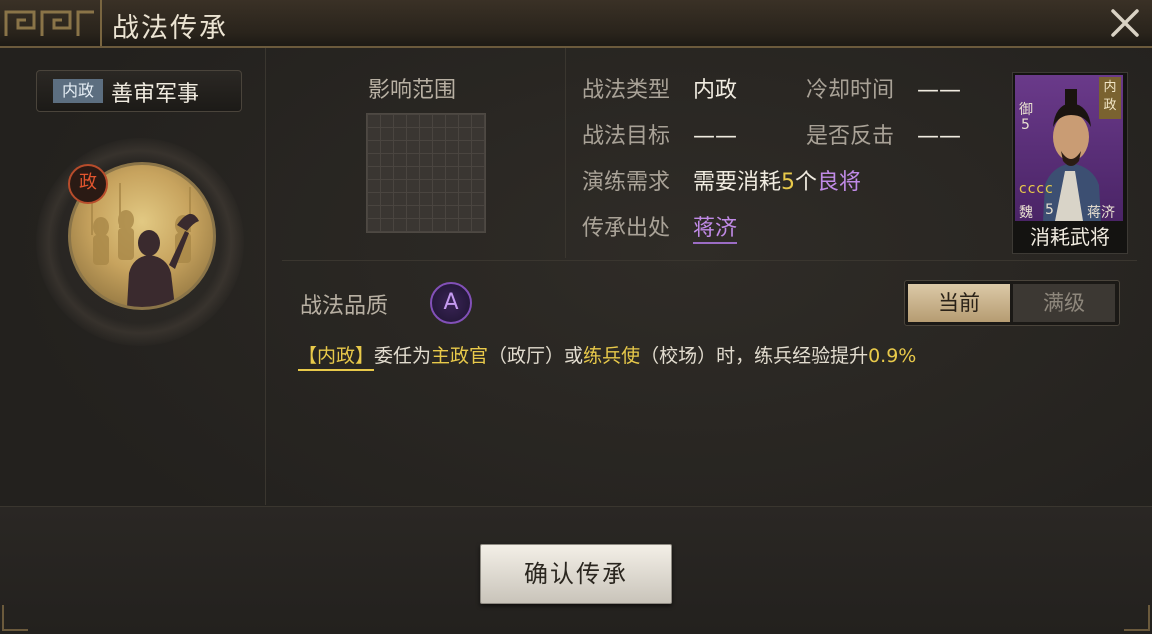 The image size is (1152, 634). I want to click on info-key: 是否反击, so click(850, 136).